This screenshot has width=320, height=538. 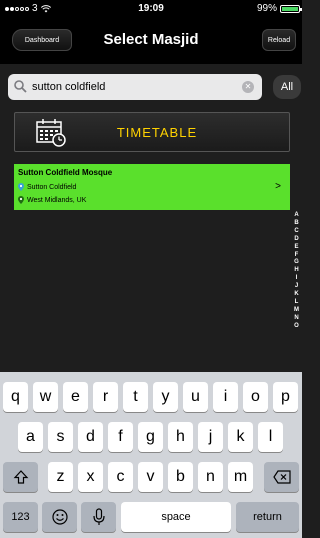 What do you see at coordinates (279, 8) in the screenshot?
I see `battery-area: 99%` at bounding box center [279, 8].